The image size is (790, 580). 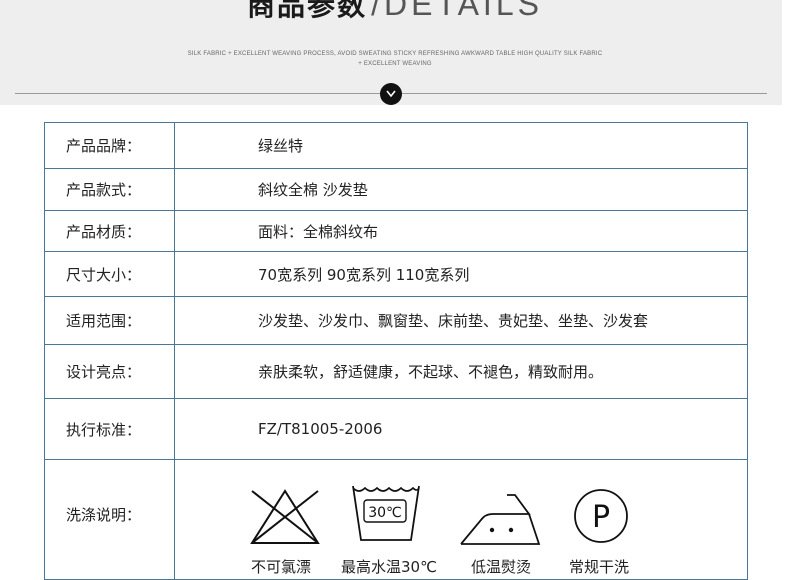 I want to click on wash-30-icon: 30℃, so click(x=386, y=516).